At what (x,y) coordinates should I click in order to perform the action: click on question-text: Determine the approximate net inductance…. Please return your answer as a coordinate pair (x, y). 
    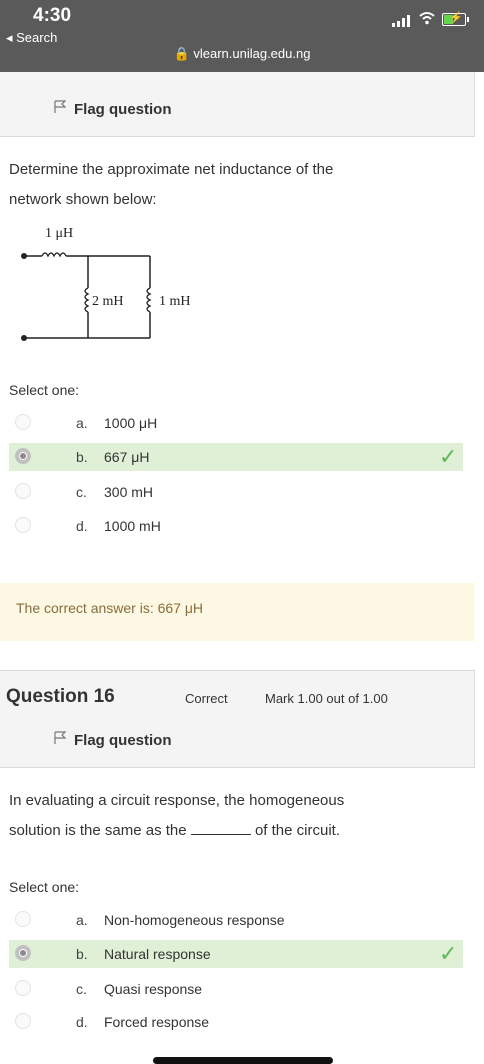
    Looking at the image, I should click on (171, 185).